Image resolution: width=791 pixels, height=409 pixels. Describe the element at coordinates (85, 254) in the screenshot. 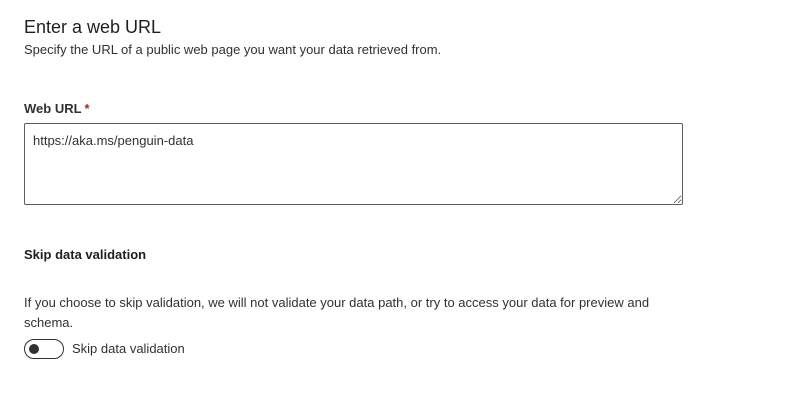

I see `skip-validation-heading: Skip data validation` at that location.